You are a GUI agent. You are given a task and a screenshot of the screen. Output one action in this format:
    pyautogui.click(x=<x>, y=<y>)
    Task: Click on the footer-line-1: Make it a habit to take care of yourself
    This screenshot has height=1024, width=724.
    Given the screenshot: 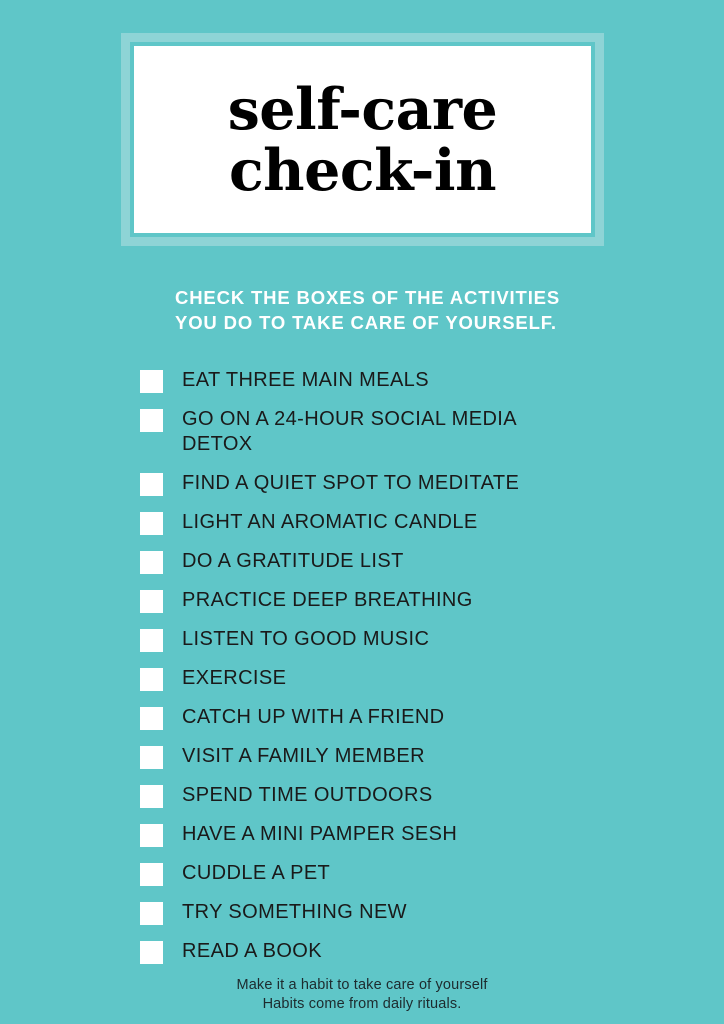 What is the action you would take?
    pyautogui.click(x=362, y=985)
    